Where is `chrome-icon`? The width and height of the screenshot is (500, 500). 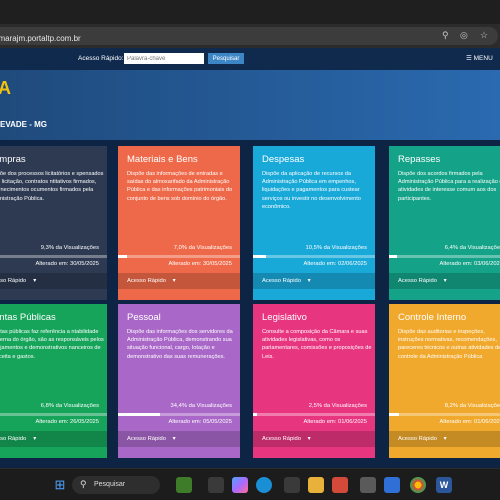 chrome-icon is located at coordinates (418, 485).